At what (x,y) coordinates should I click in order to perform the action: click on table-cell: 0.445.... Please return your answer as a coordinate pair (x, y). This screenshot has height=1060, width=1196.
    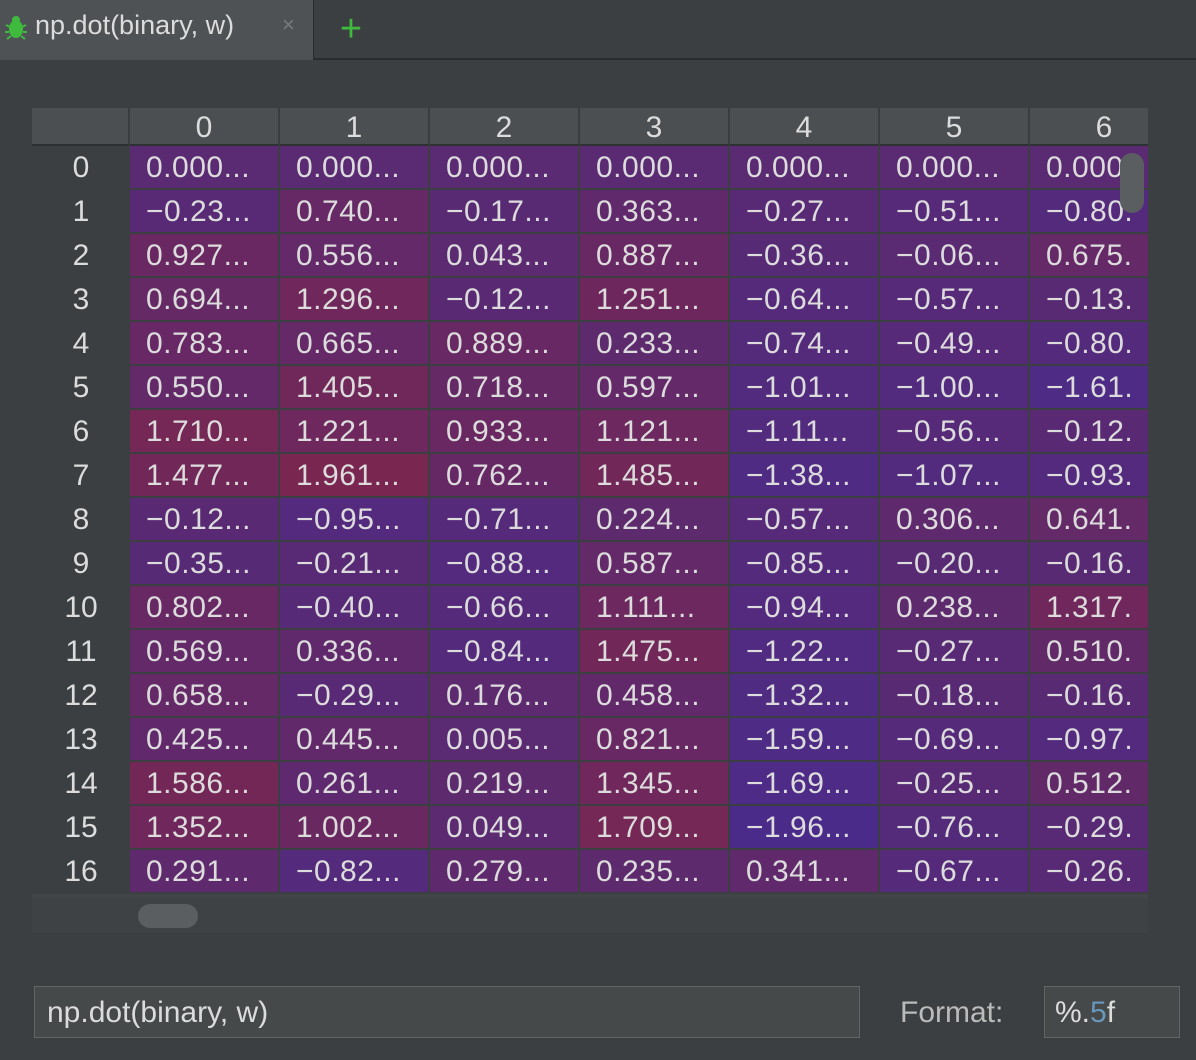
    Looking at the image, I should click on (355, 740).